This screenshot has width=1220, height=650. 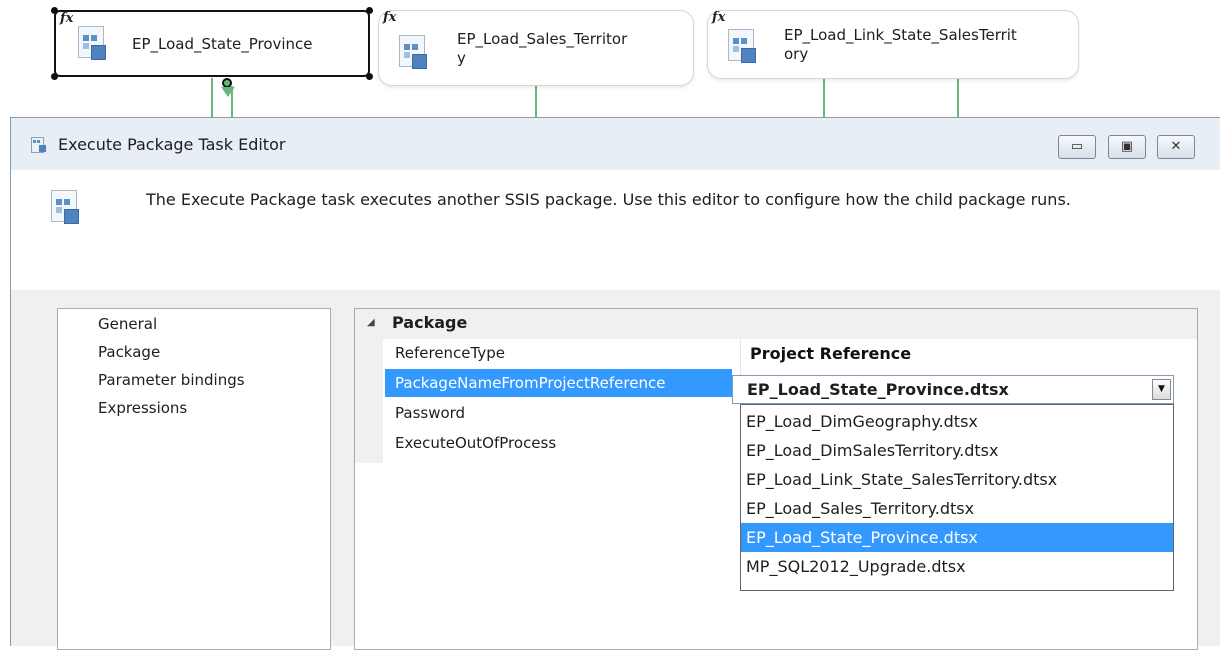 I want to click on editor-app-icon, so click(x=39, y=144).